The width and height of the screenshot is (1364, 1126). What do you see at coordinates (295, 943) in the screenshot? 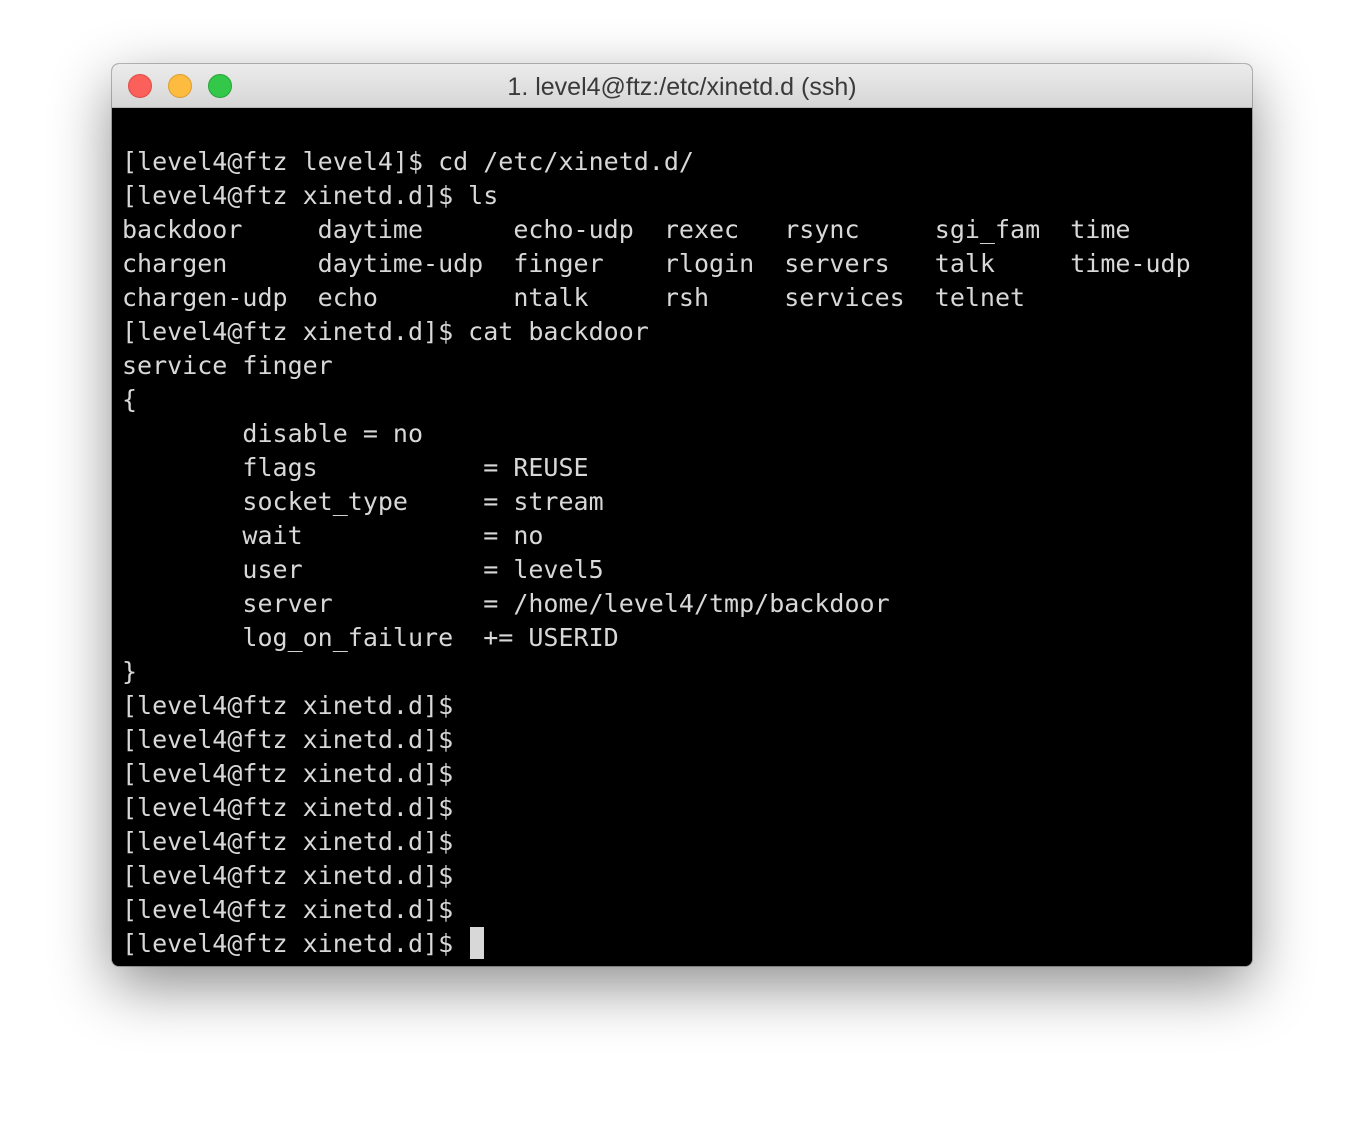
I see `terminal-prompt: [level4@ftz xinetd.d]$` at bounding box center [295, 943].